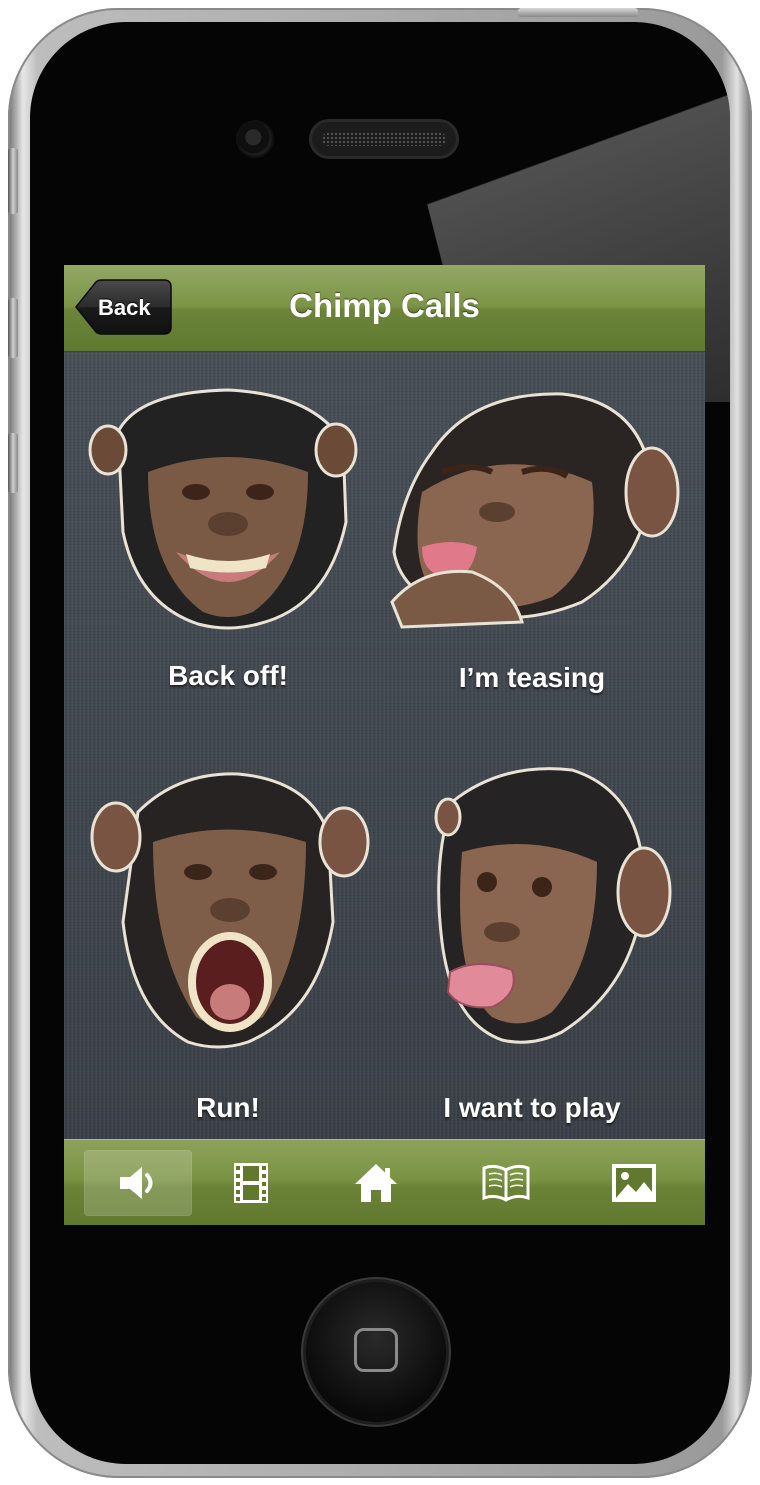 The width and height of the screenshot is (760, 1485). I want to click on speaker-icon, so click(136, 1183).